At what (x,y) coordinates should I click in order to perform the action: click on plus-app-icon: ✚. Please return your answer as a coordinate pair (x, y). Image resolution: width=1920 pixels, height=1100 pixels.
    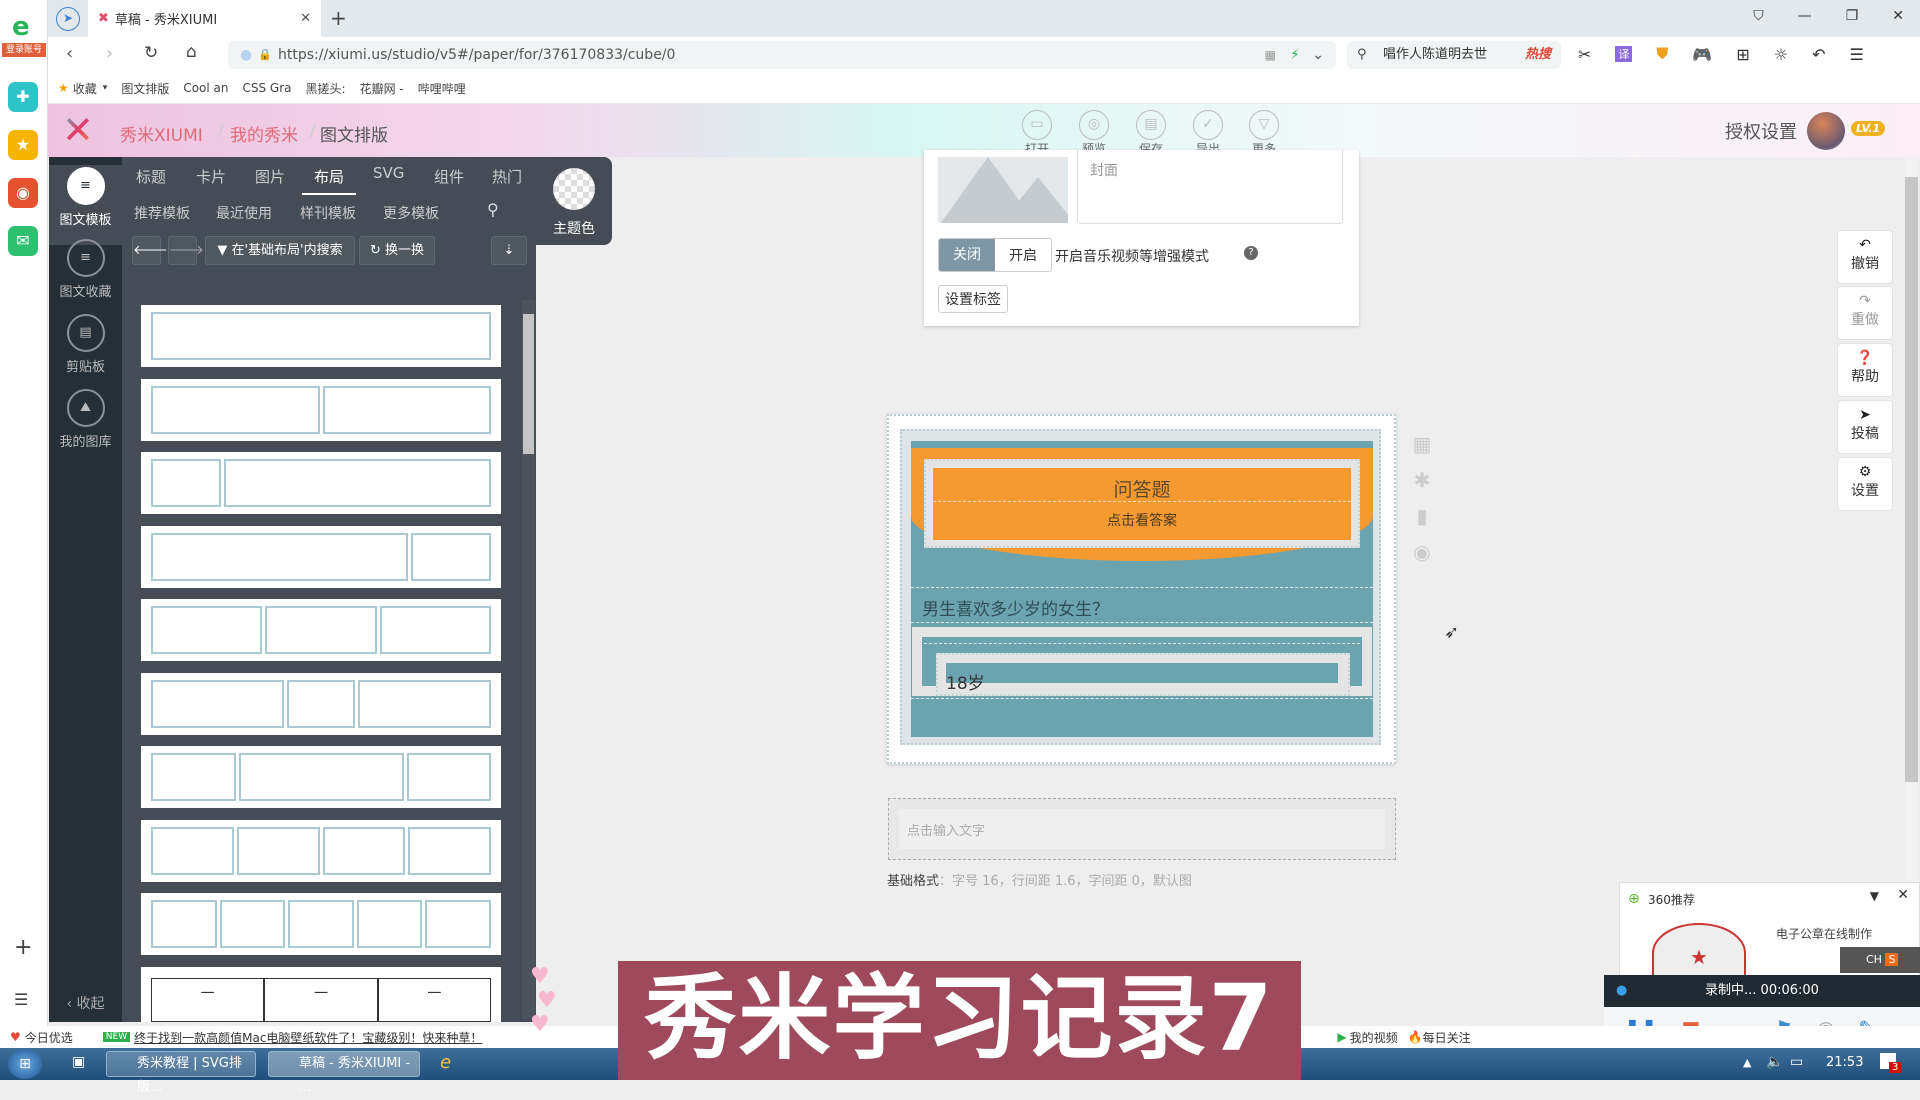
    Looking at the image, I should click on (23, 97).